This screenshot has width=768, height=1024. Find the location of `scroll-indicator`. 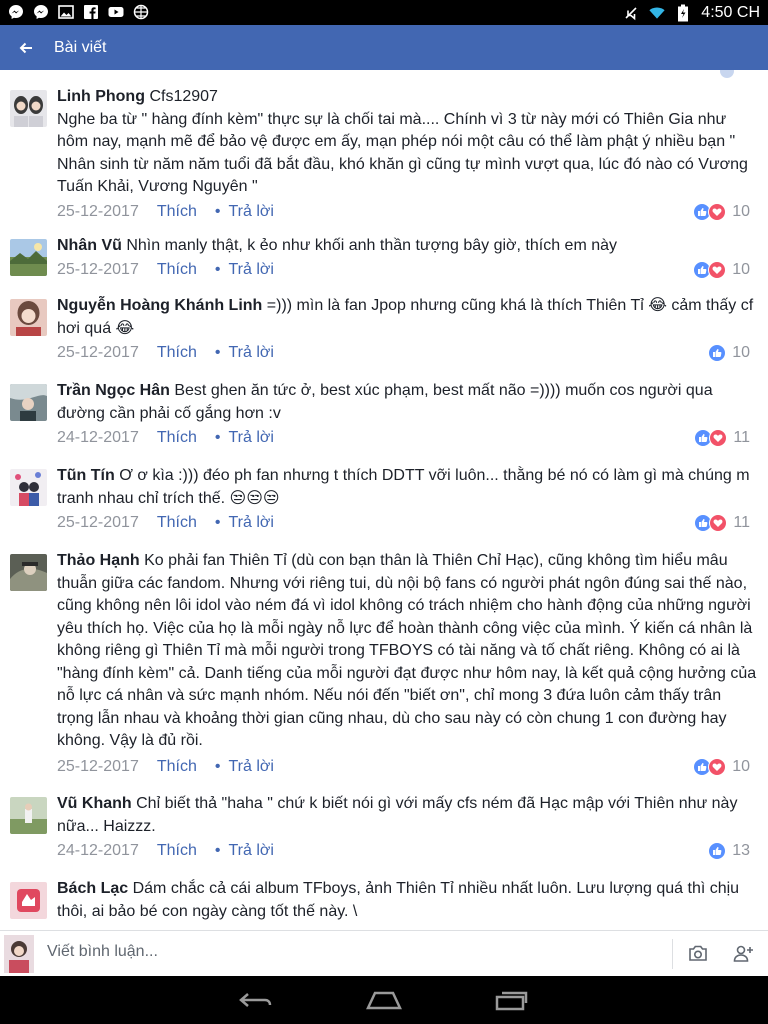

scroll-indicator is located at coordinates (727, 74).